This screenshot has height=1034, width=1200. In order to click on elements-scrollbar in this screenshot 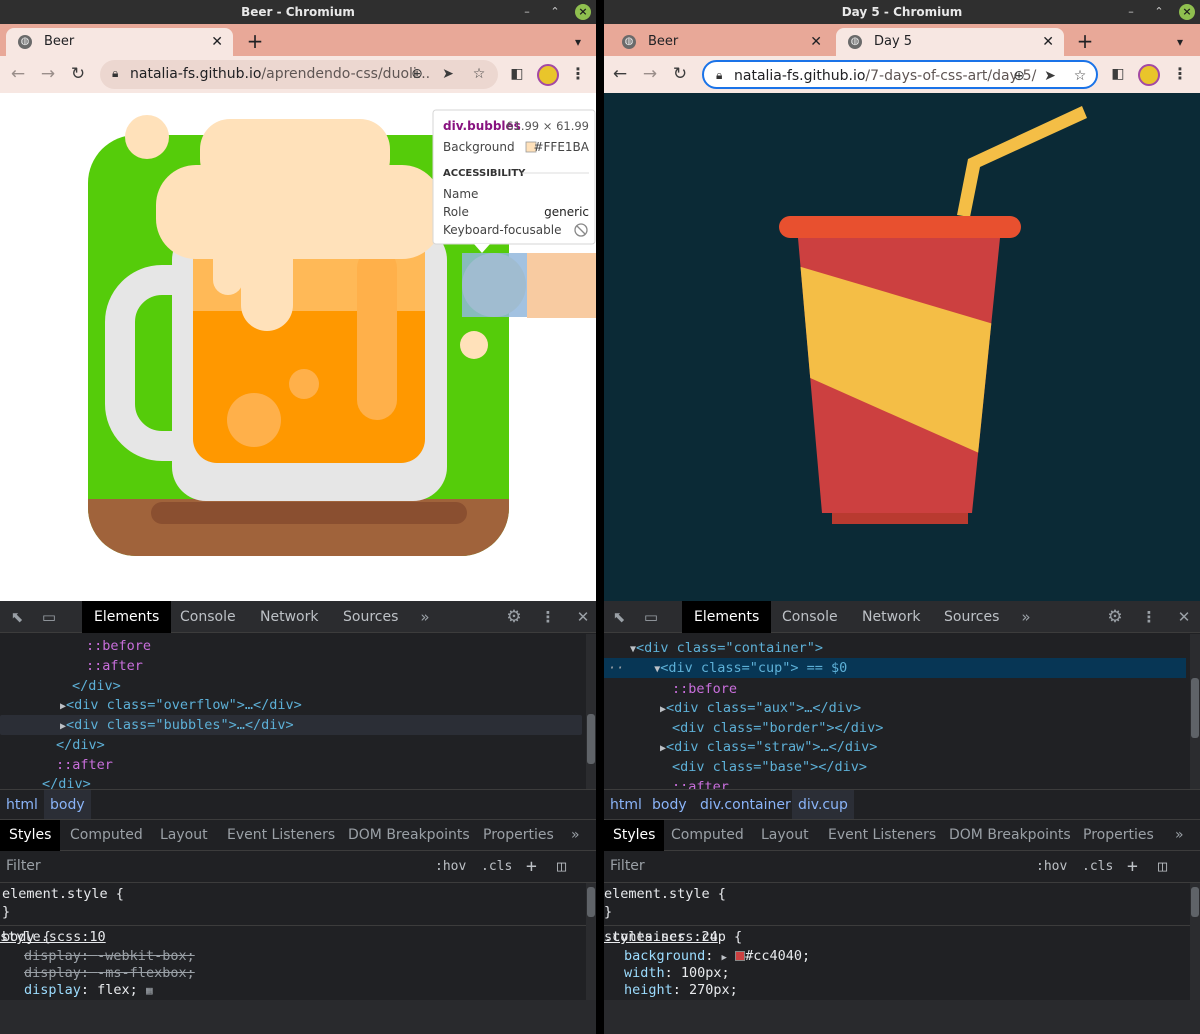, I will do `click(591, 711)`.